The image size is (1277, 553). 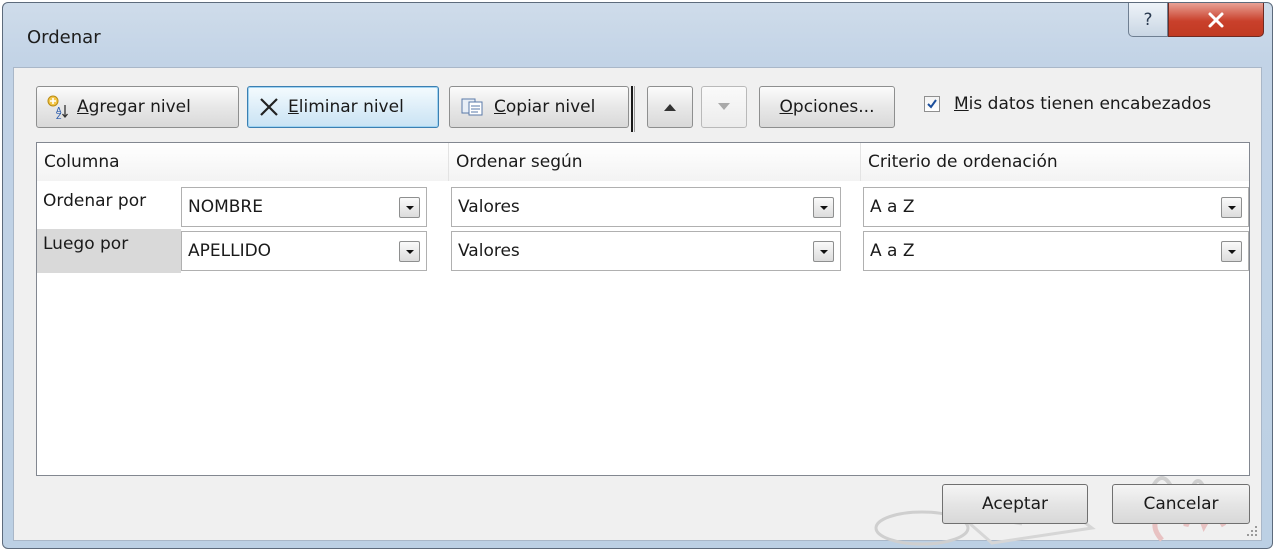 What do you see at coordinates (1055, 162) in the screenshot?
I see `column-header-criterio: Criterio de ordenación` at bounding box center [1055, 162].